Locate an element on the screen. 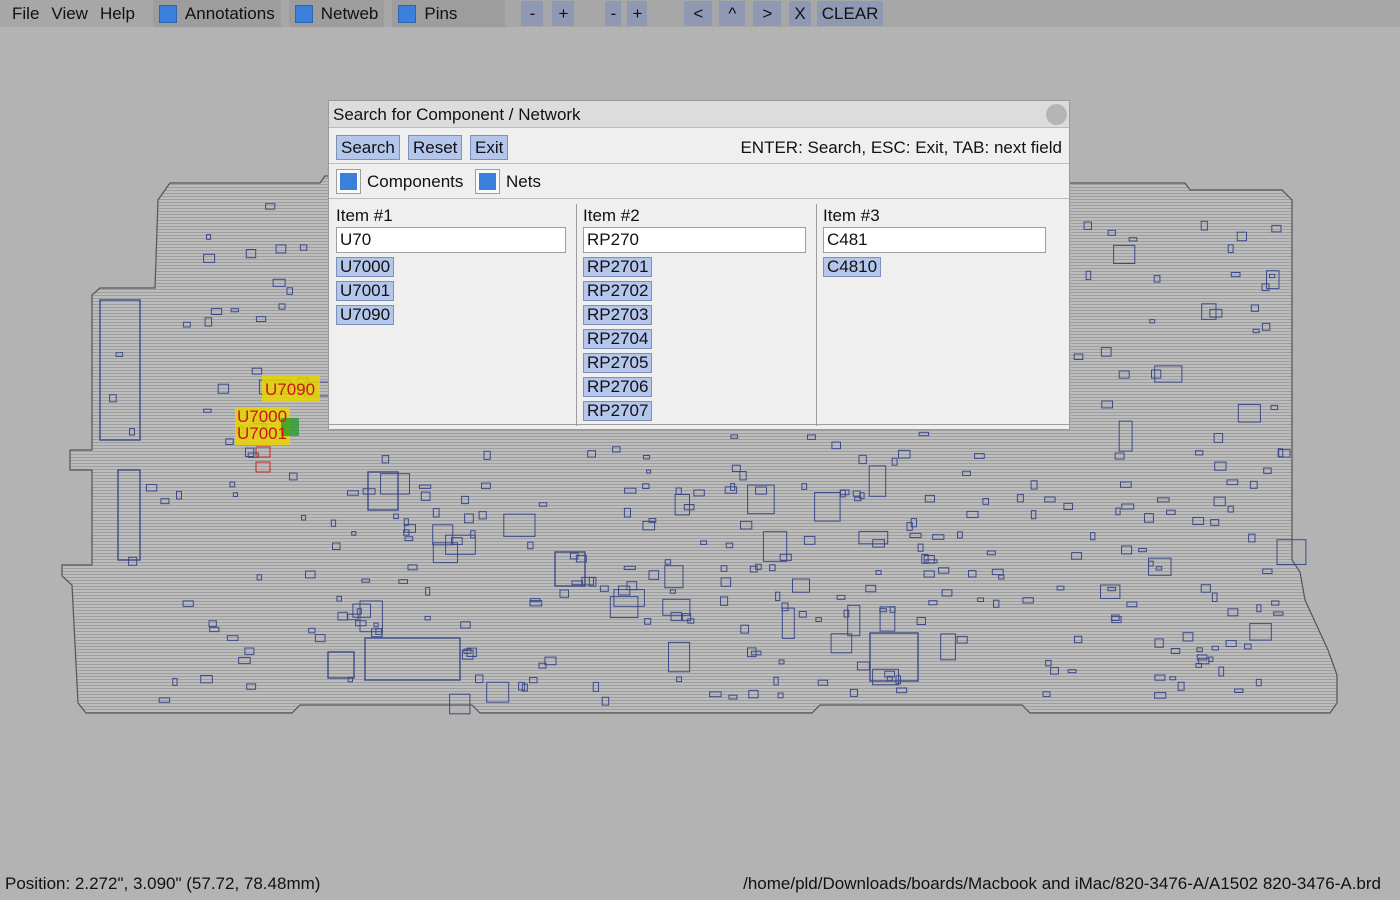  menu-file: File is located at coordinates (25, 13).